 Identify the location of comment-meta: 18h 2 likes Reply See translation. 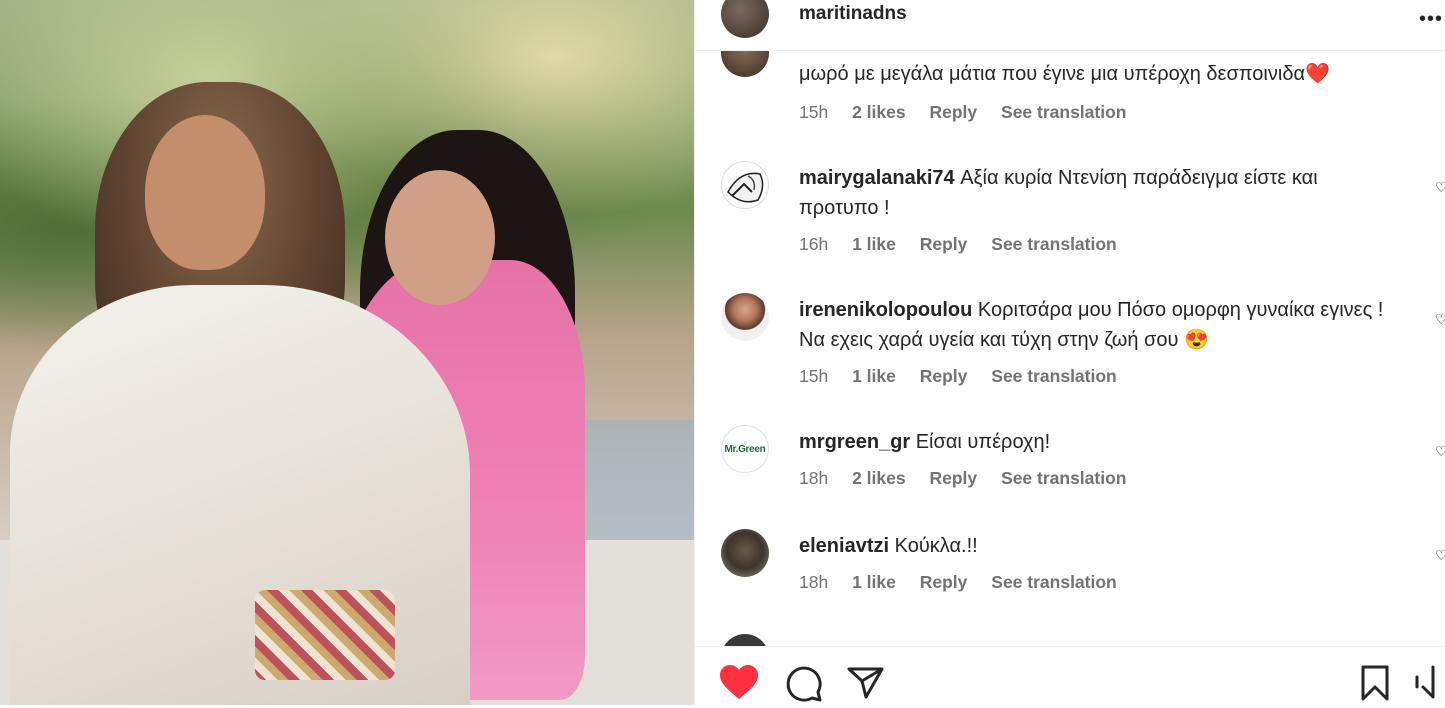
(972, 478).